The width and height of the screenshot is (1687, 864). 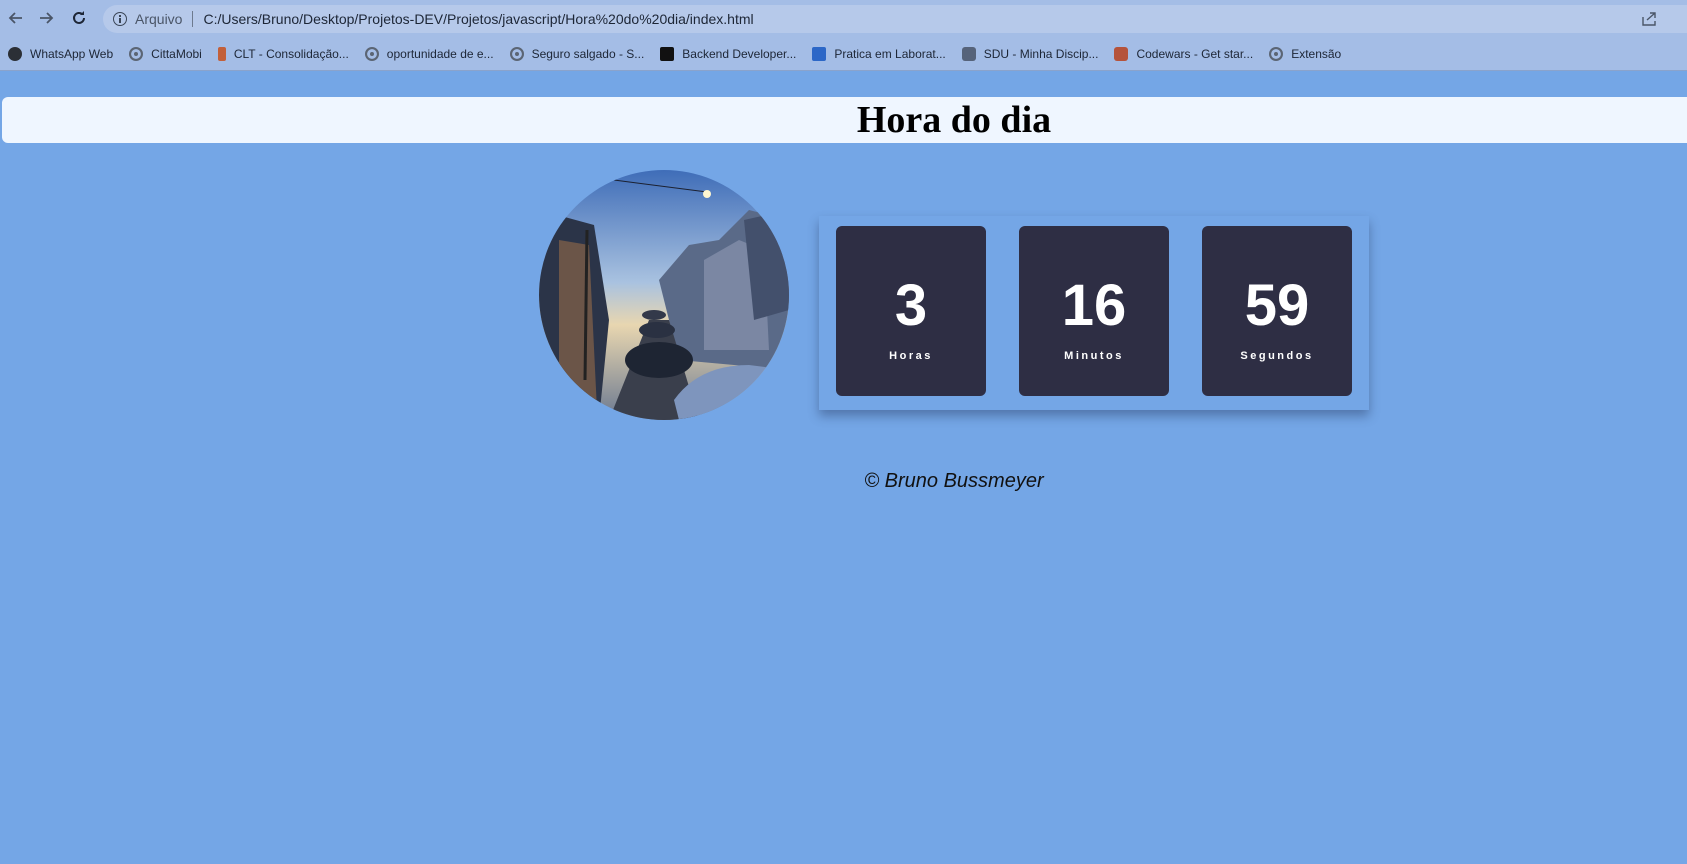 I want to click on scheme-label: Arquivo, so click(x=159, y=19).